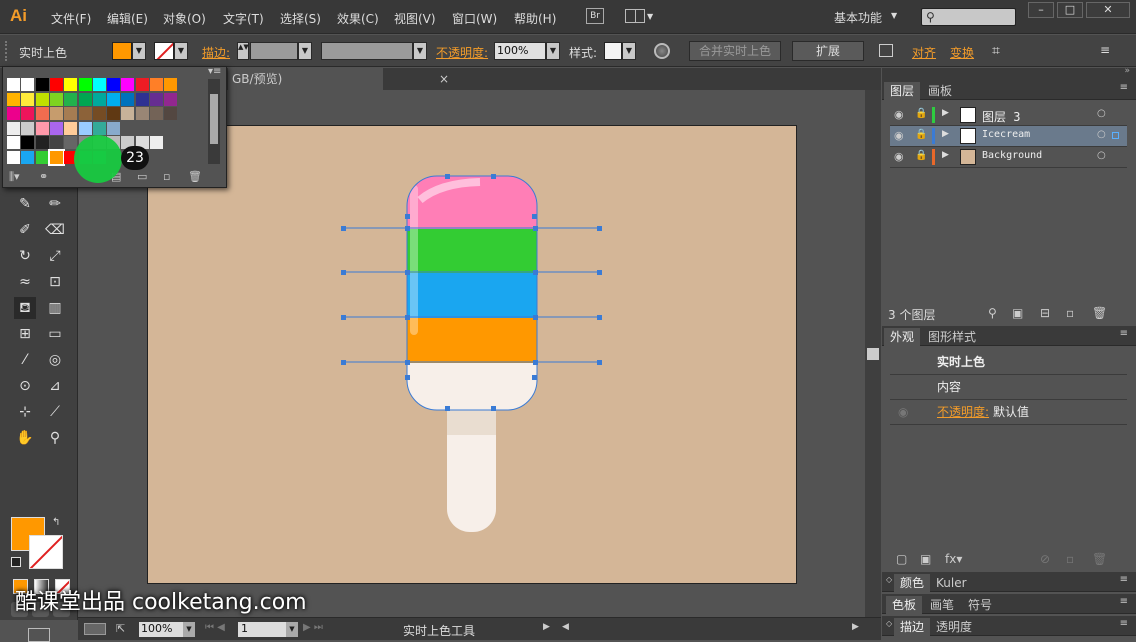 Image resolution: width=1136 pixels, height=642 pixels. I want to click on tab-symbols: 符号, so click(980, 605).